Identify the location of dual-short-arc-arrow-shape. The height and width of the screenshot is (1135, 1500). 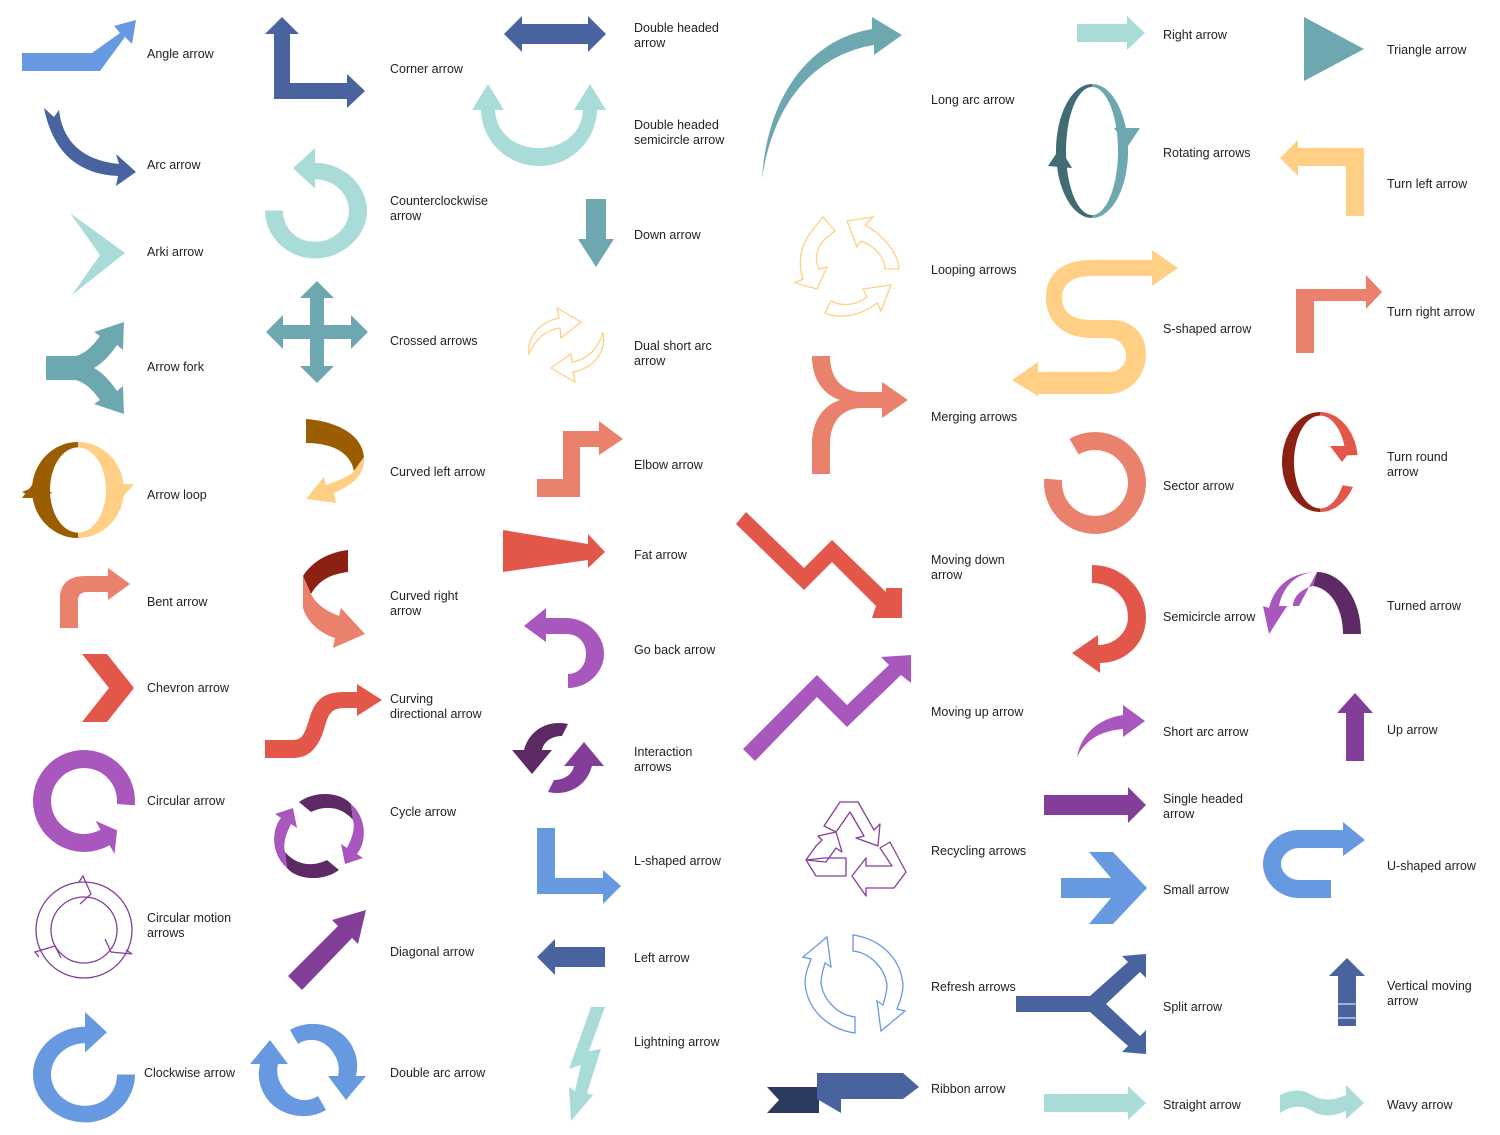
(566, 345).